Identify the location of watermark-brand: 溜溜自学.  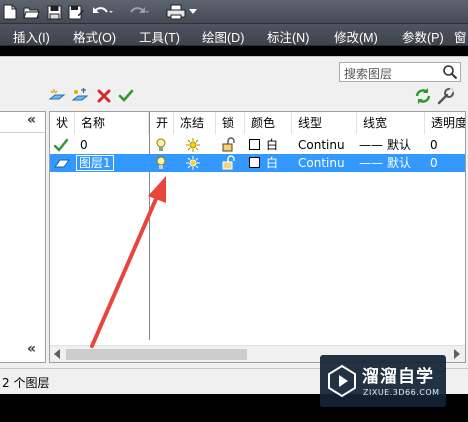
(398, 377).